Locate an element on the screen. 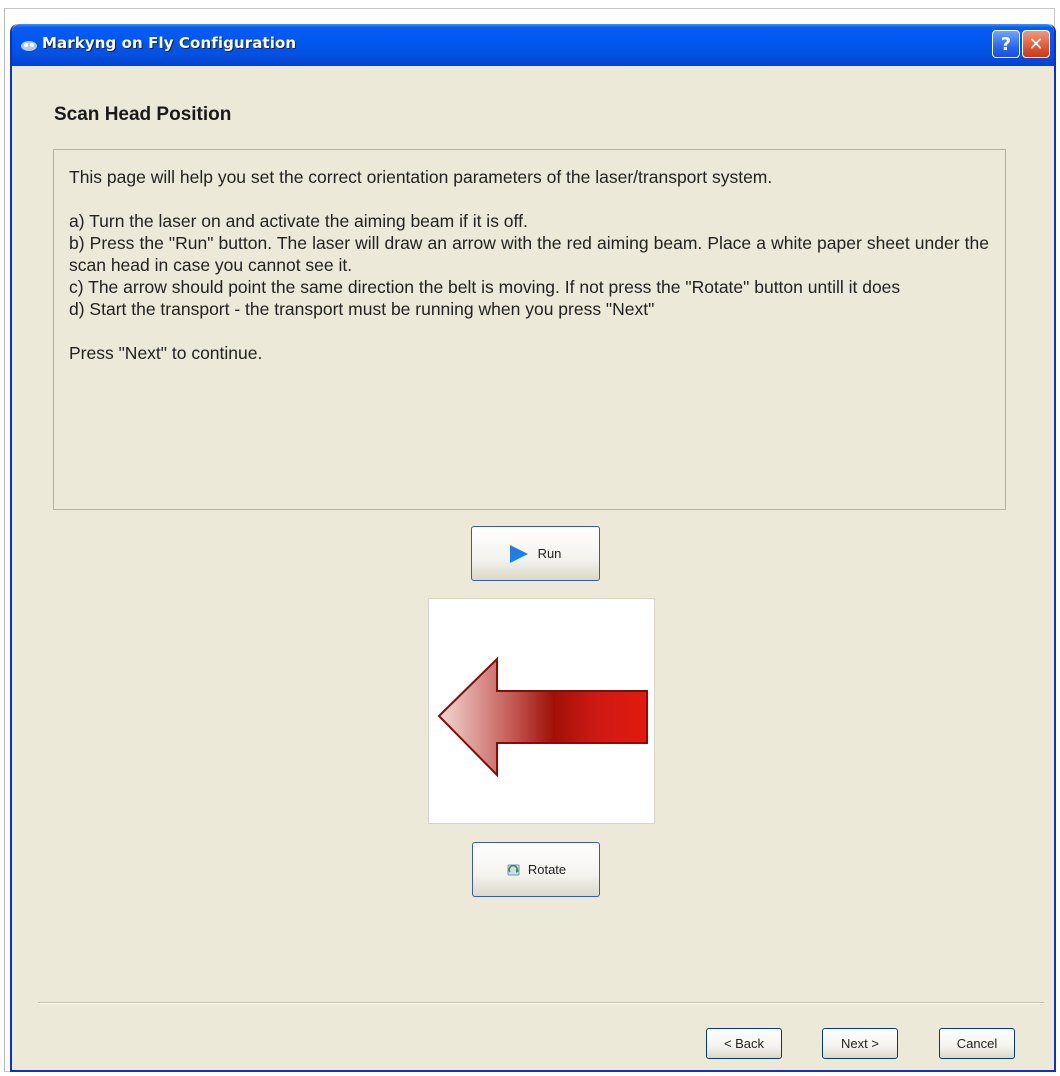 The image size is (1060, 1076). play-icon is located at coordinates (518, 553).